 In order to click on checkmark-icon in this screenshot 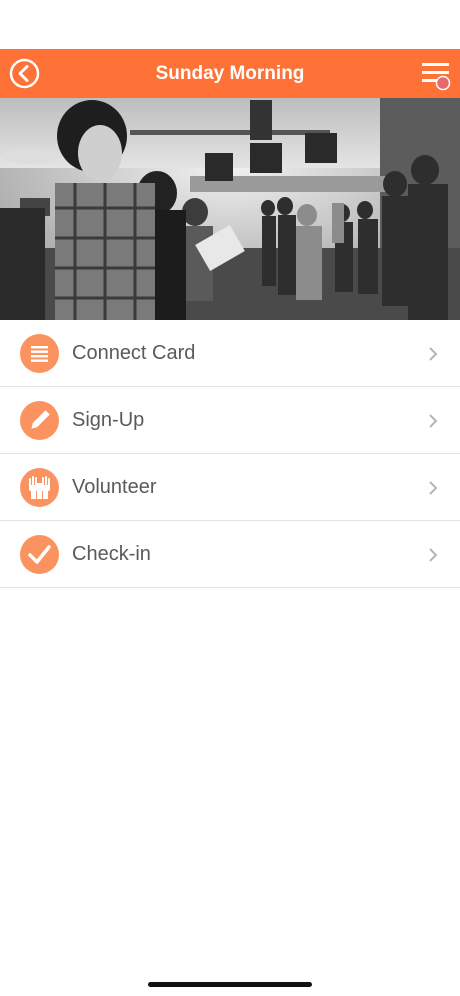, I will do `click(39, 554)`.